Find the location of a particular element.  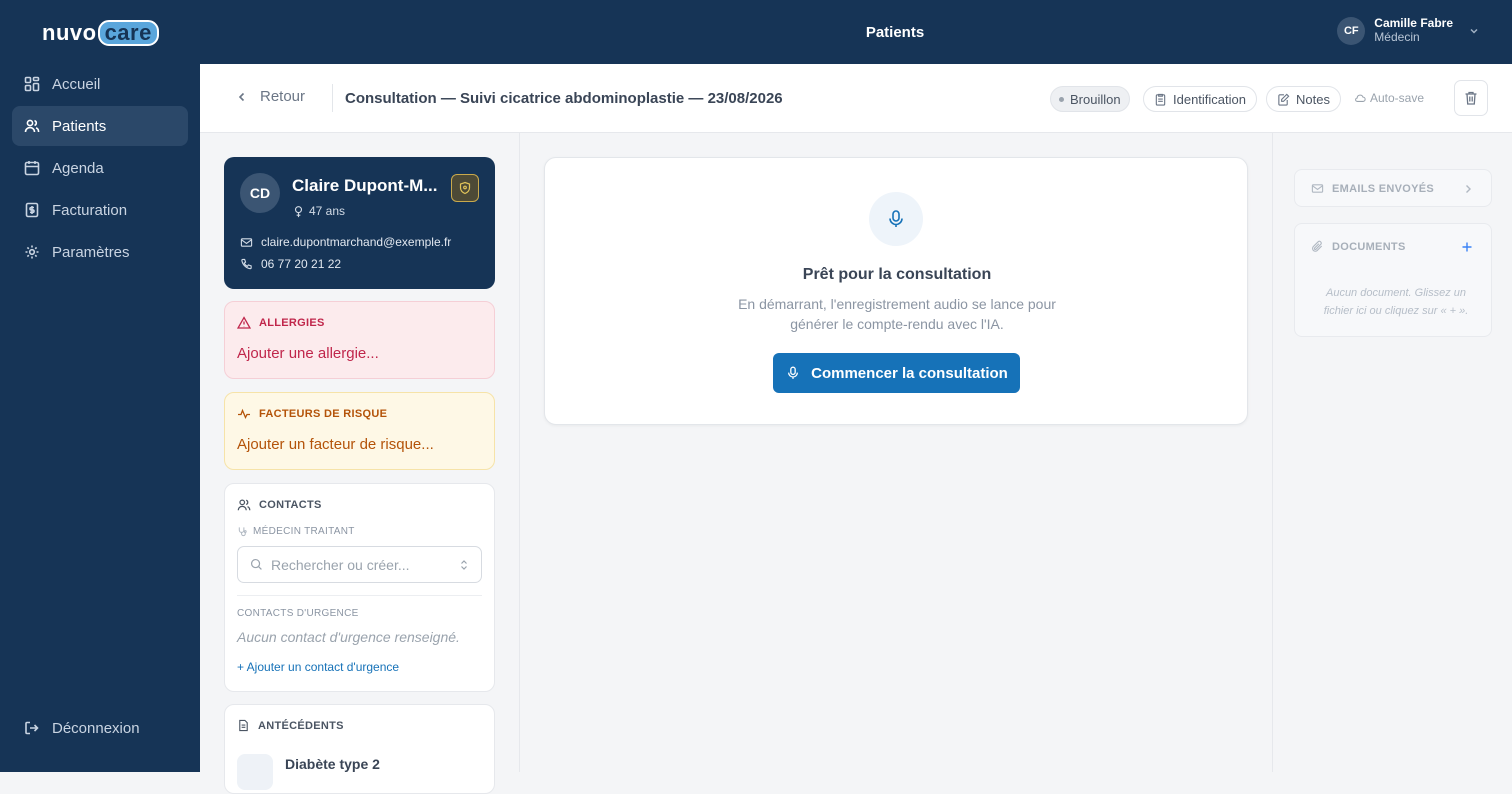

patient-avatar: CD is located at coordinates (260, 193).